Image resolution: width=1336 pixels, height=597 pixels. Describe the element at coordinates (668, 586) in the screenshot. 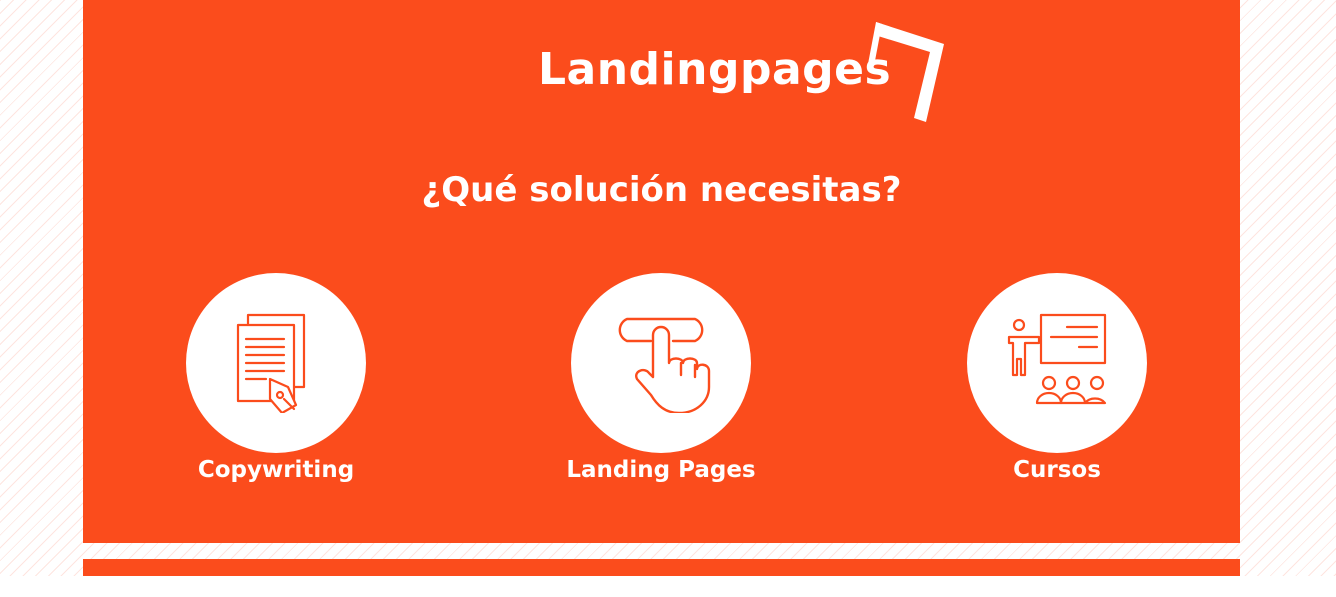

I see `page-bottom-strip` at that location.